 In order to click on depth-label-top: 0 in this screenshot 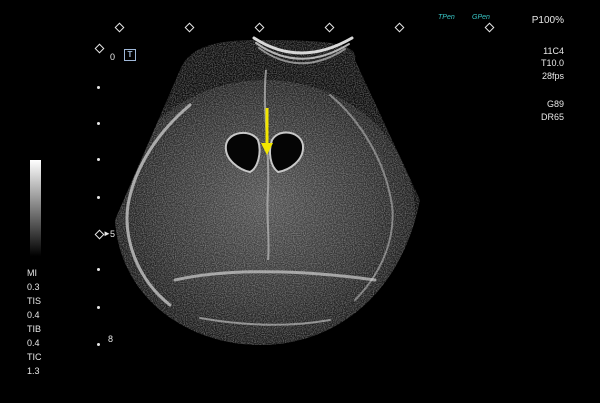, I will do `click(113, 57)`.